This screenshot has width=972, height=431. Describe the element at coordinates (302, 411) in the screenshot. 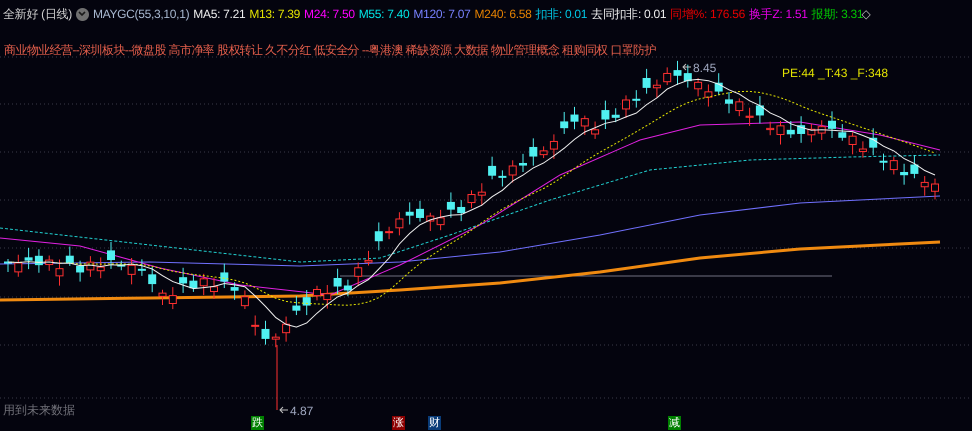

I see `low-price-label: 4.87` at that location.